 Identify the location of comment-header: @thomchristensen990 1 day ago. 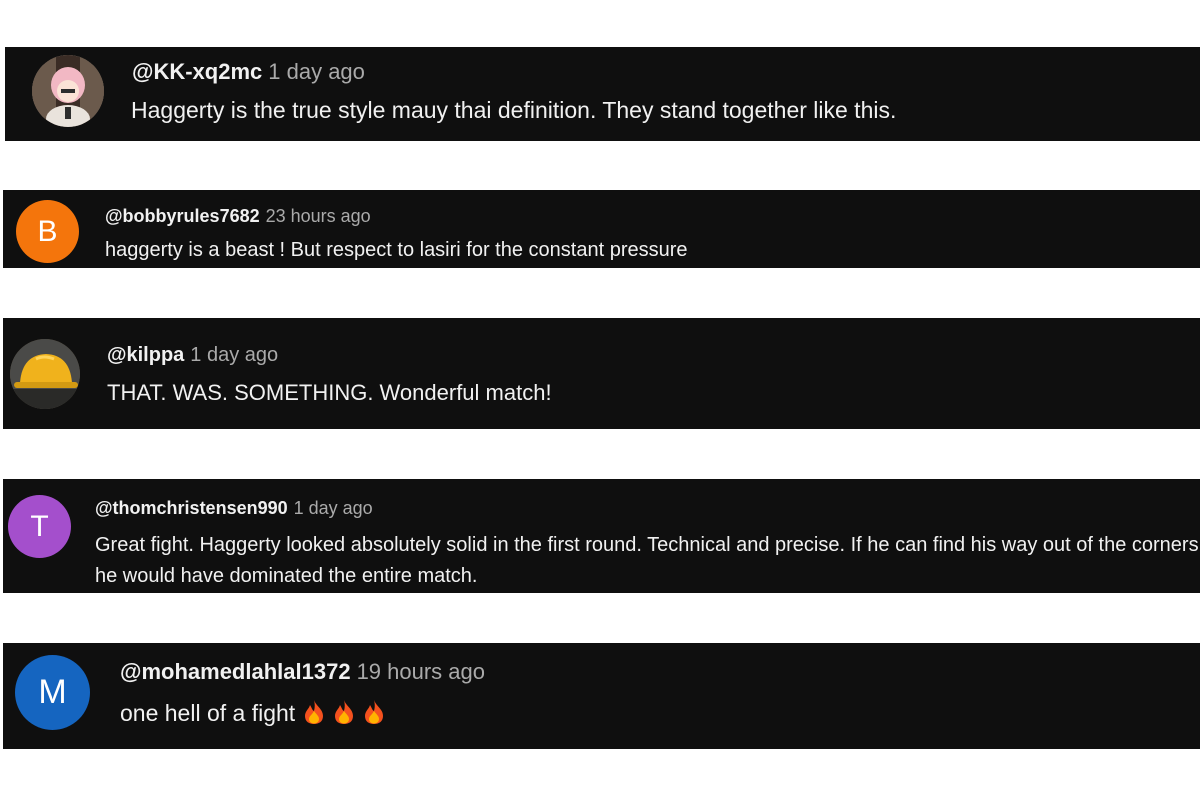
(234, 508).